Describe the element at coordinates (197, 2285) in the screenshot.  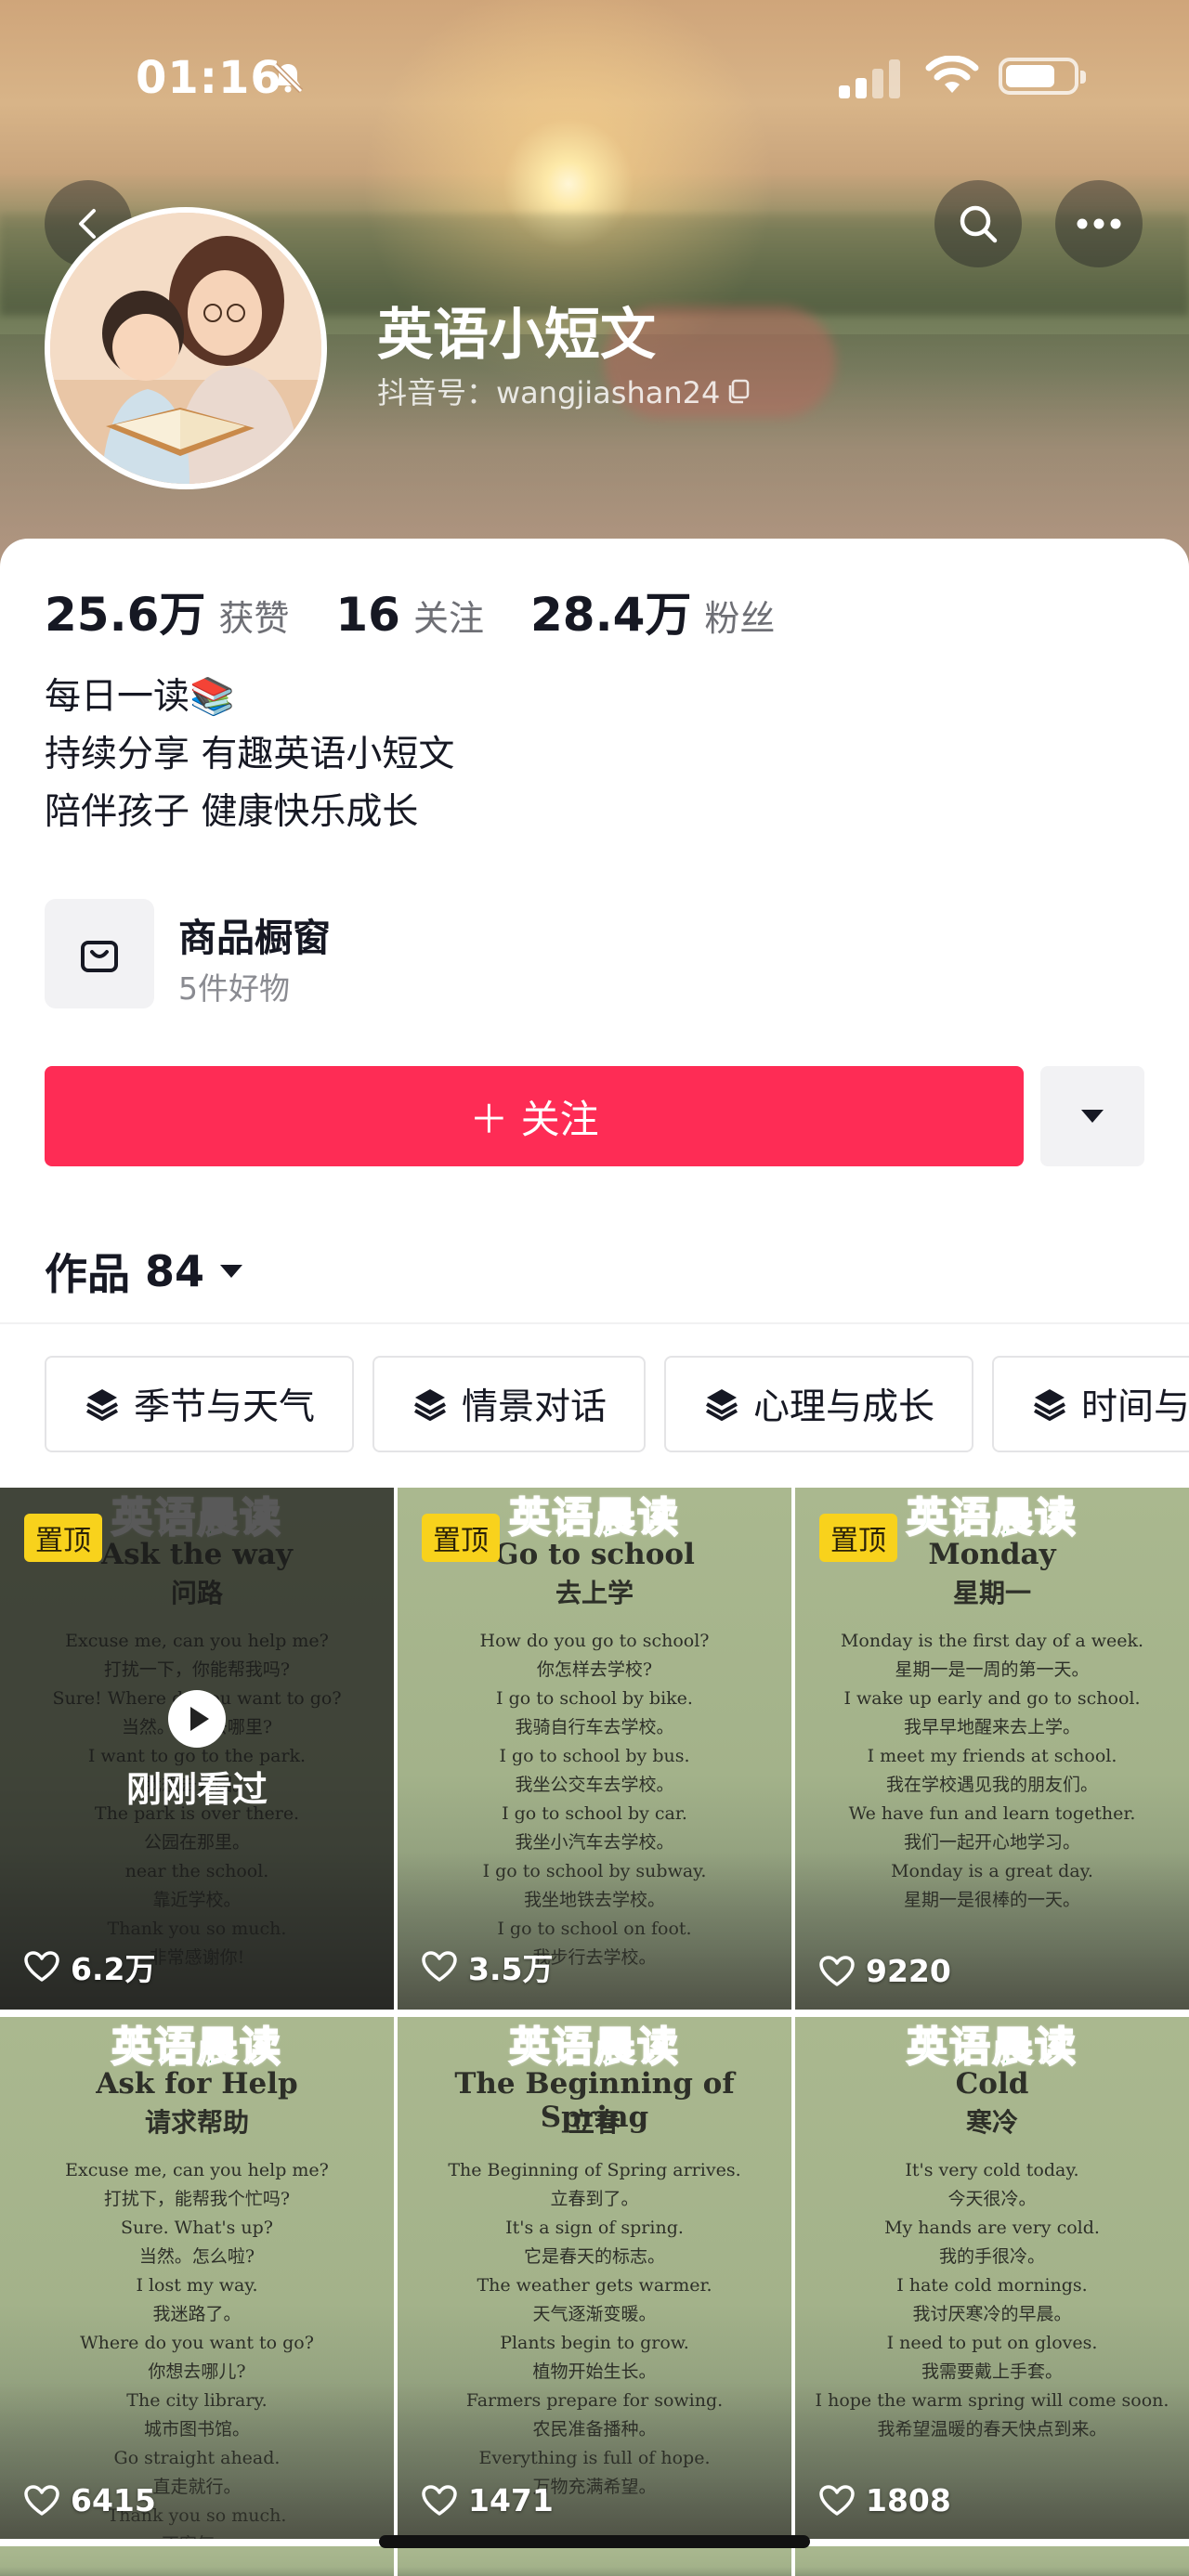
I see `thumbnail-text-line: I lost my way.` at that location.